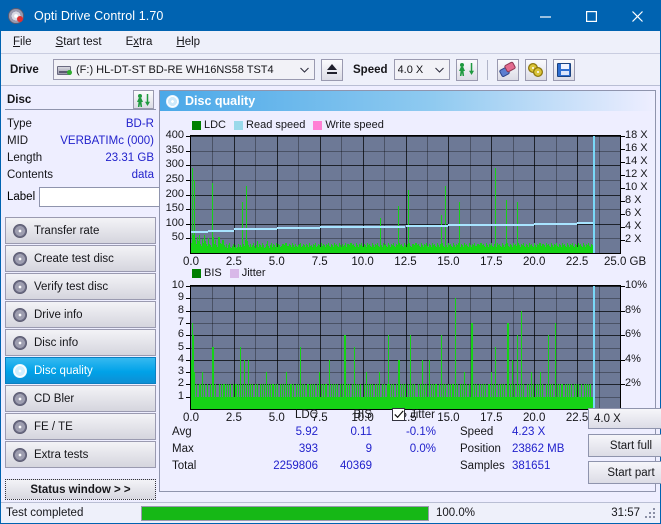 This screenshot has height=524, width=661. What do you see at coordinates (177, 237) in the screenshot?
I see `y-axis-tick-label: 50` at bounding box center [177, 237].